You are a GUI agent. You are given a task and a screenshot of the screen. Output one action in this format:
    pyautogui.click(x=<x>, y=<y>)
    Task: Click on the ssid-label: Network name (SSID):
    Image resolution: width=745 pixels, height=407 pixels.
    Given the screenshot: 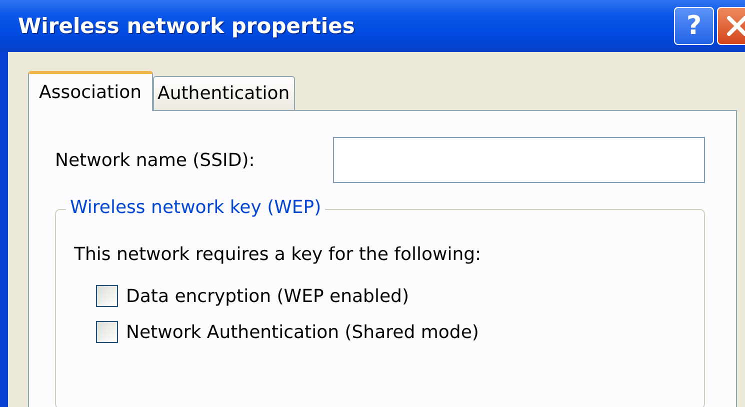 What is the action you would take?
    pyautogui.click(x=155, y=160)
    